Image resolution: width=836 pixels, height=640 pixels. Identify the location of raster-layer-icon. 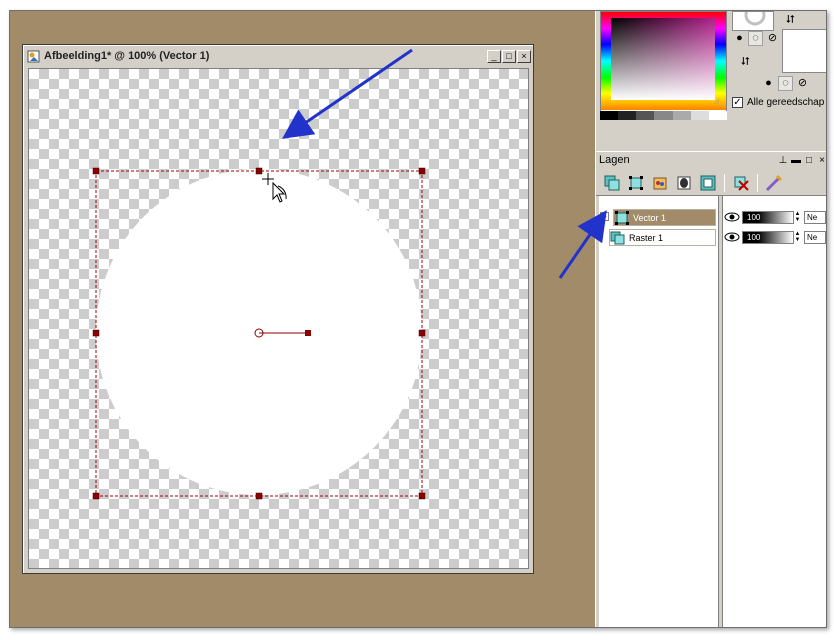
(618, 238).